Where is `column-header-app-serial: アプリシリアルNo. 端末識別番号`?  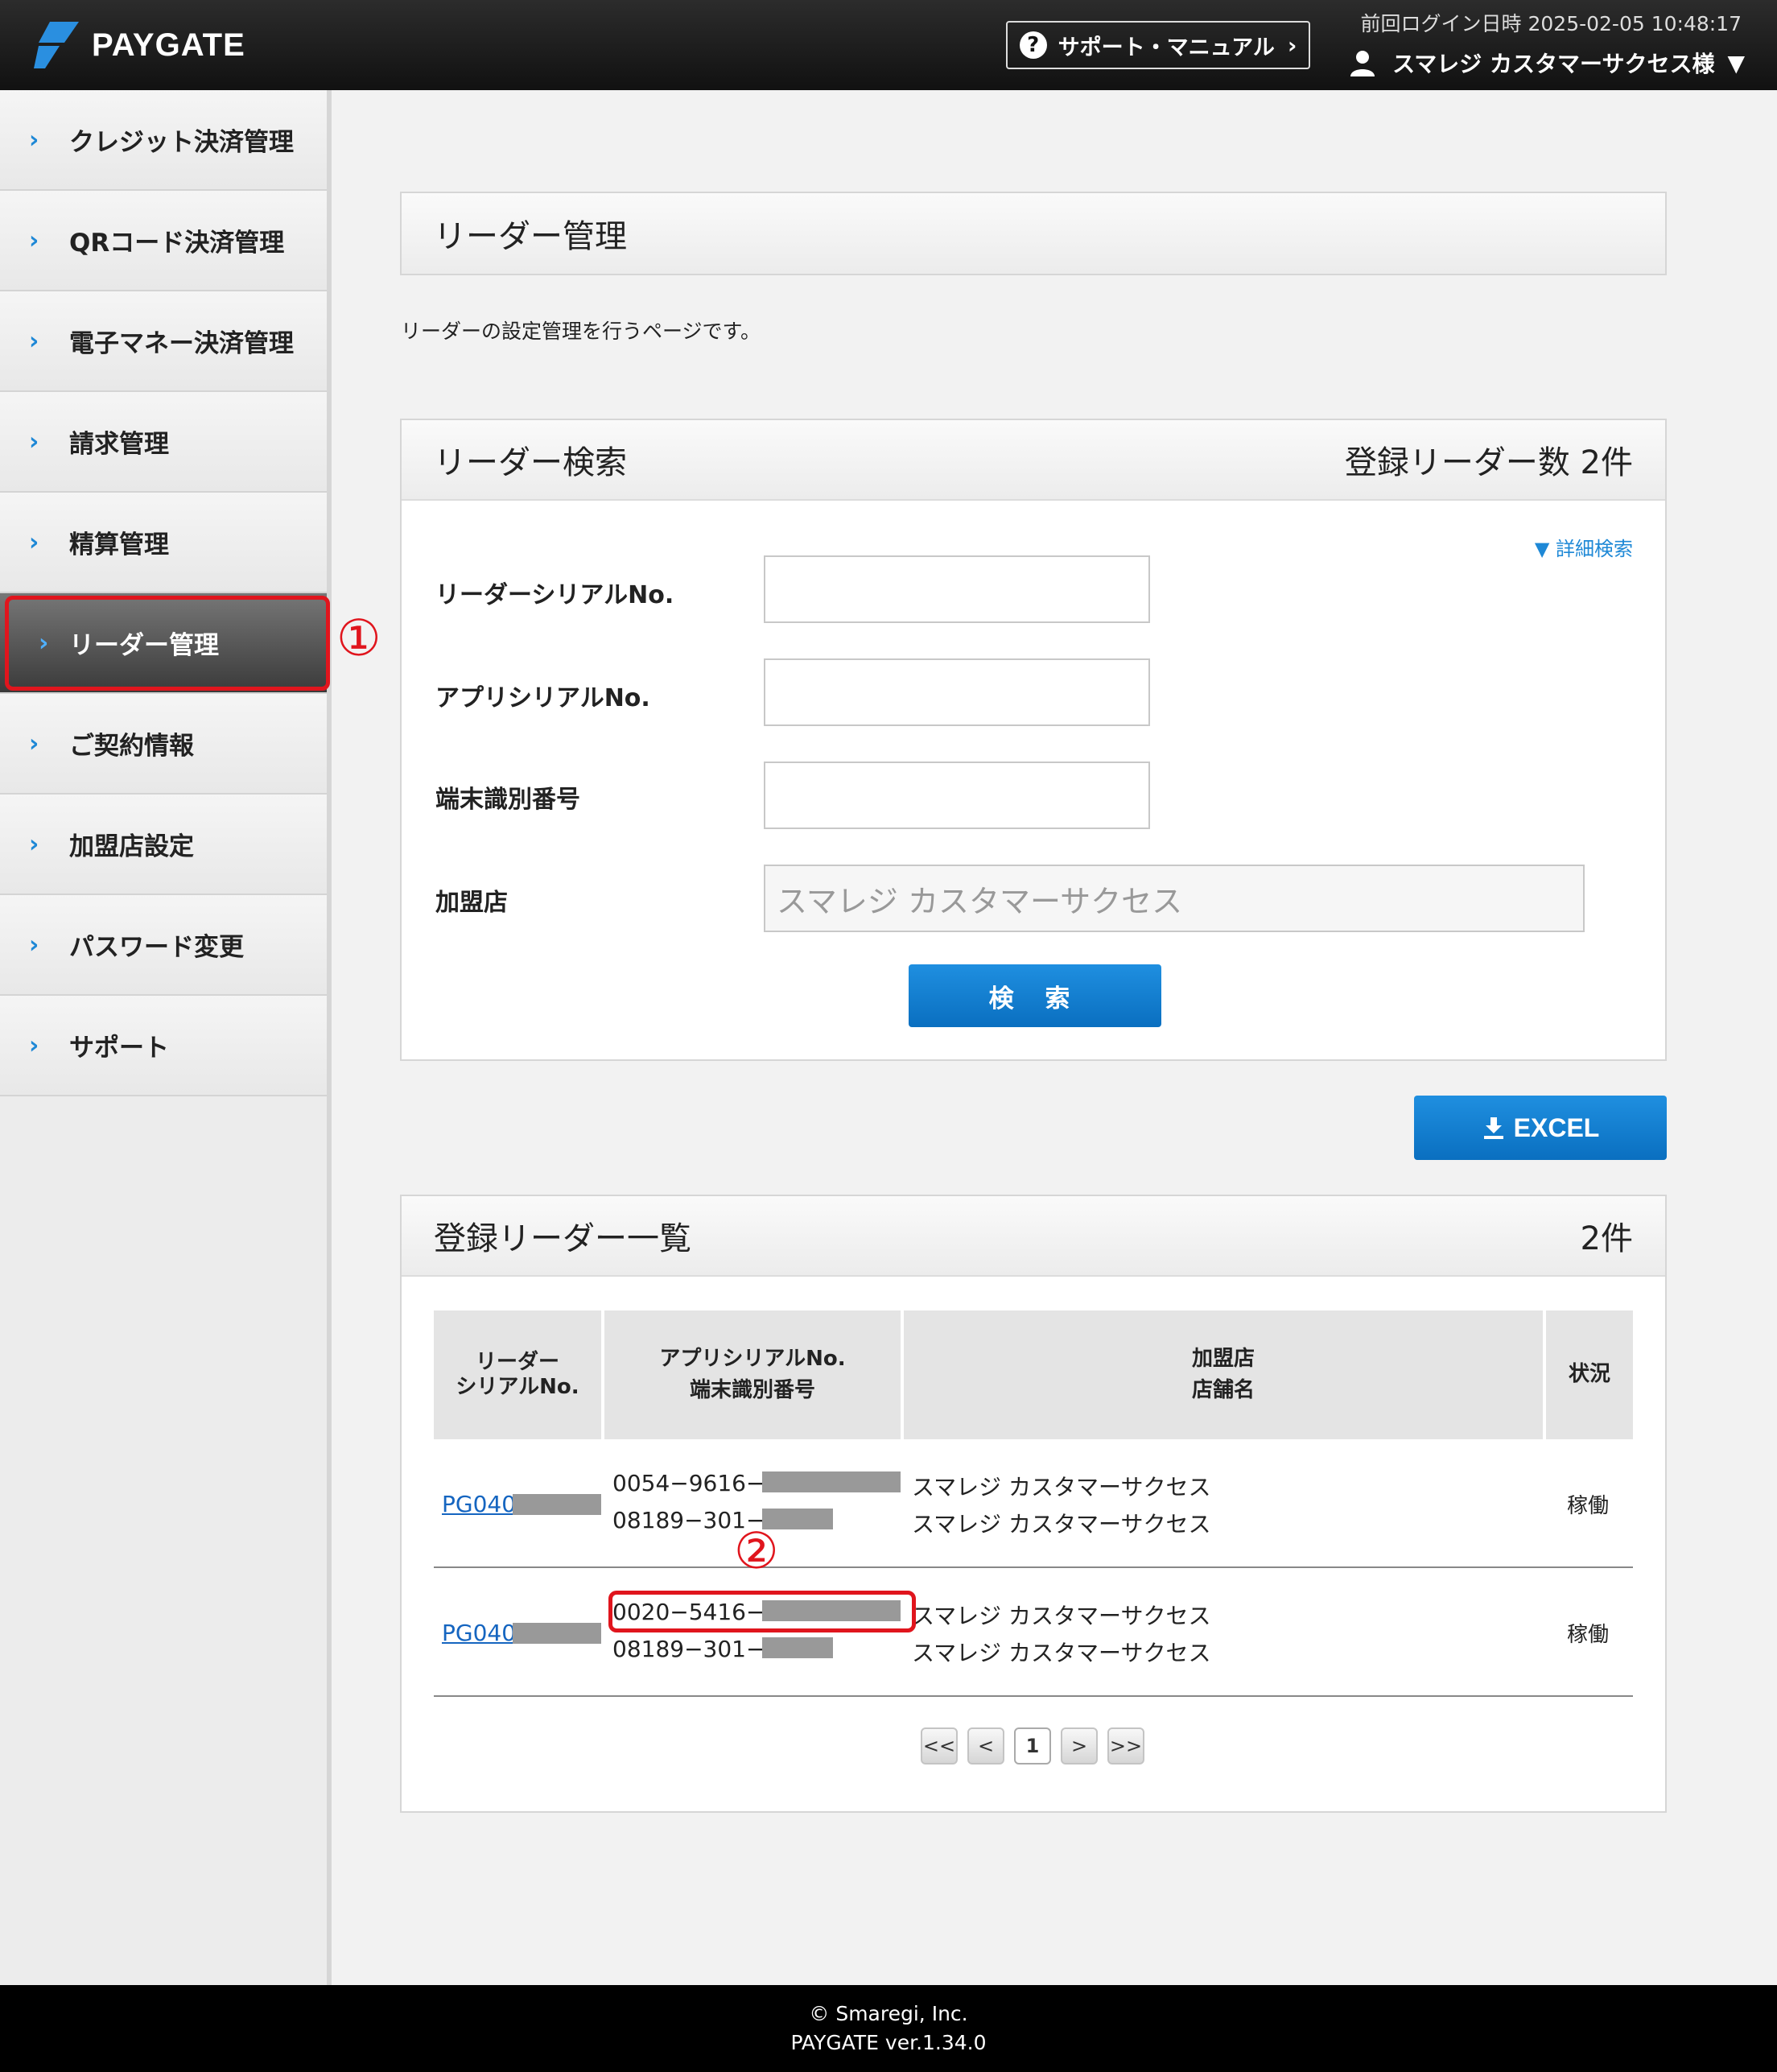
column-header-app-serial: アプリシリアルNo. 端末識別番号 is located at coordinates (754, 1374).